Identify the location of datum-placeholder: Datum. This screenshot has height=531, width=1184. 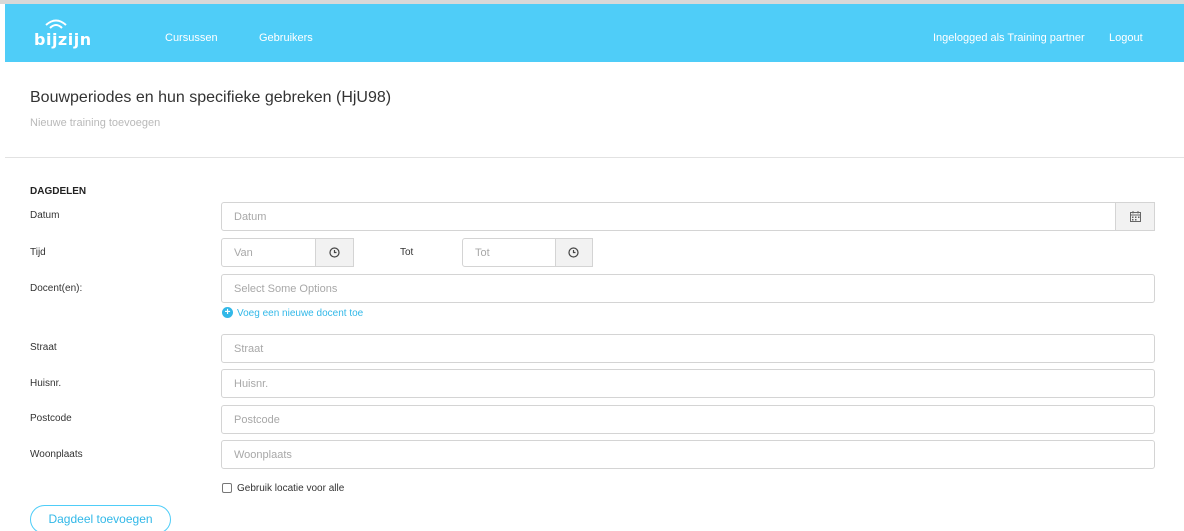
(250, 217).